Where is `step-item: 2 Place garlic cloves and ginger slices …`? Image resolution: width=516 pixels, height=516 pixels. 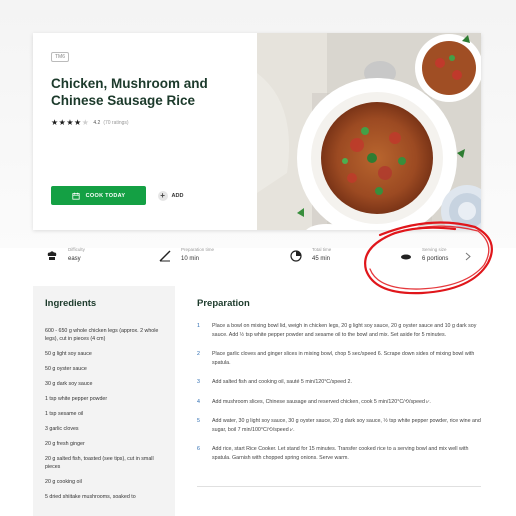
step-item: 2 Place garlic cloves and ginger slices … is located at coordinates (339, 358).